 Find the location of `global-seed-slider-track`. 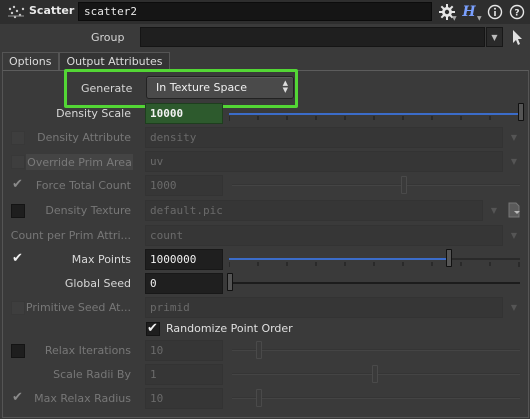

global-seed-slider-track is located at coordinates (374, 283).